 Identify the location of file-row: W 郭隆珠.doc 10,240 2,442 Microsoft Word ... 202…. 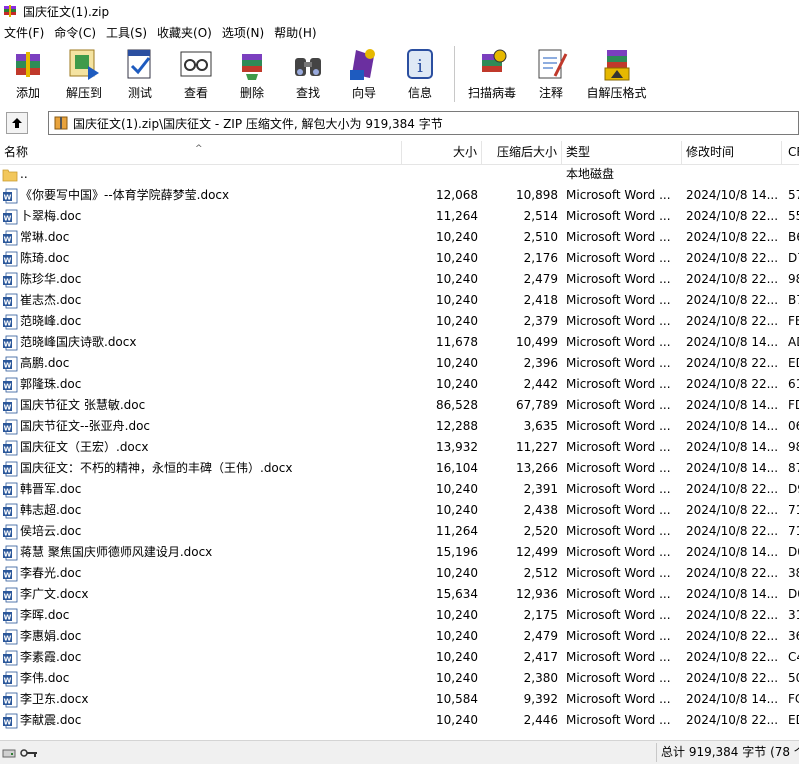
(399, 384).